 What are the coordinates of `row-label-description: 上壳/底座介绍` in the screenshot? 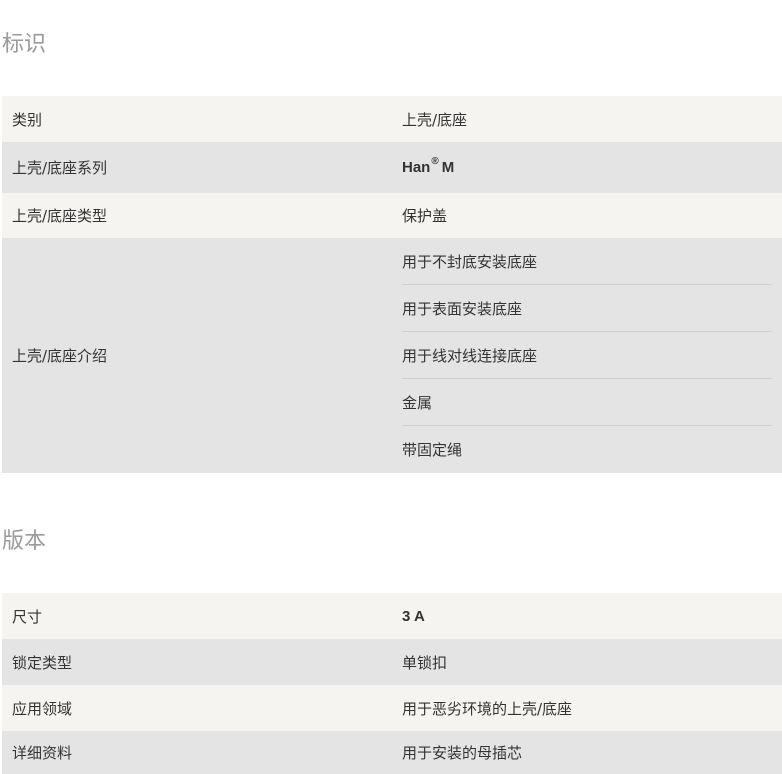 It's located at (60, 356).